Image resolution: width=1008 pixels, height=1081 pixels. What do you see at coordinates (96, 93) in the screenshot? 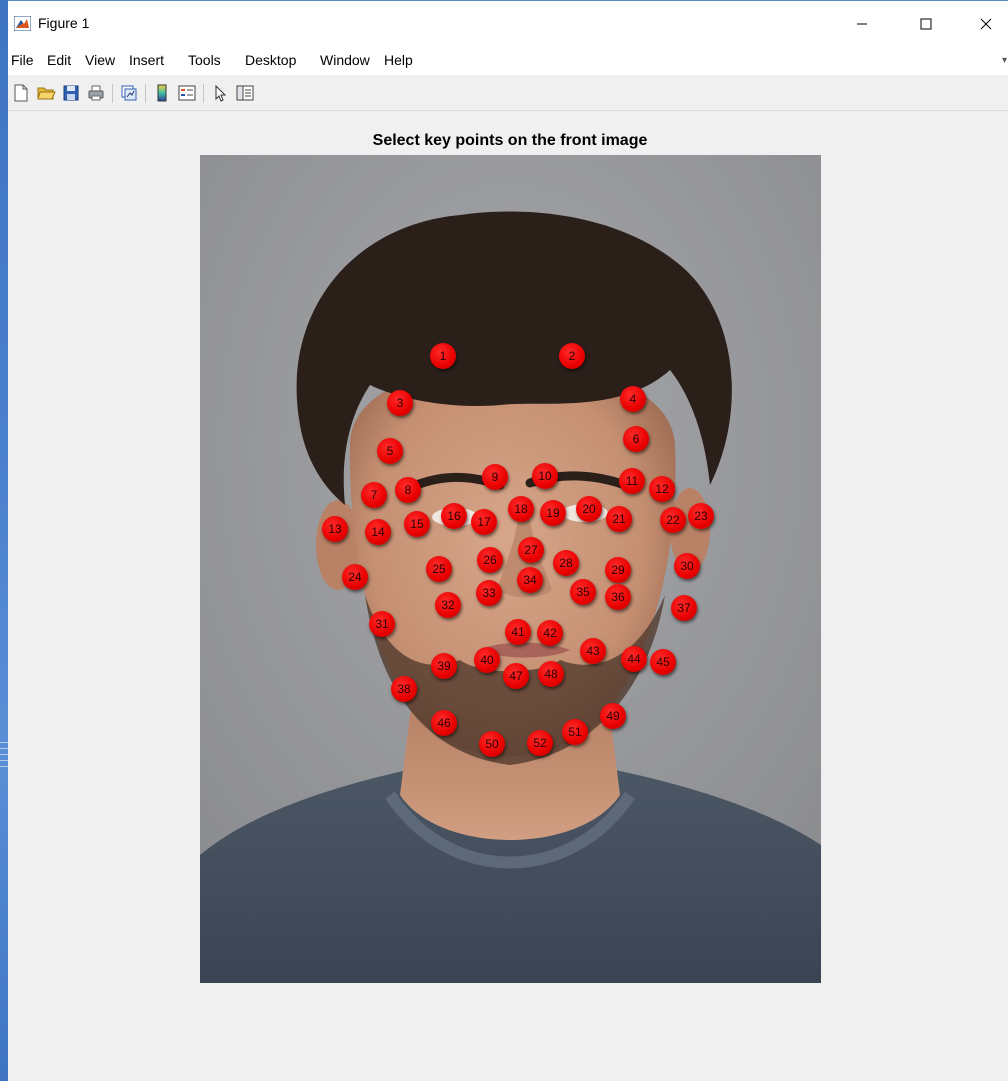
I see `print-icon` at bounding box center [96, 93].